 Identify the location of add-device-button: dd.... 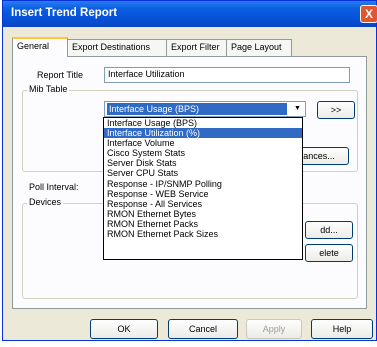
(329, 230).